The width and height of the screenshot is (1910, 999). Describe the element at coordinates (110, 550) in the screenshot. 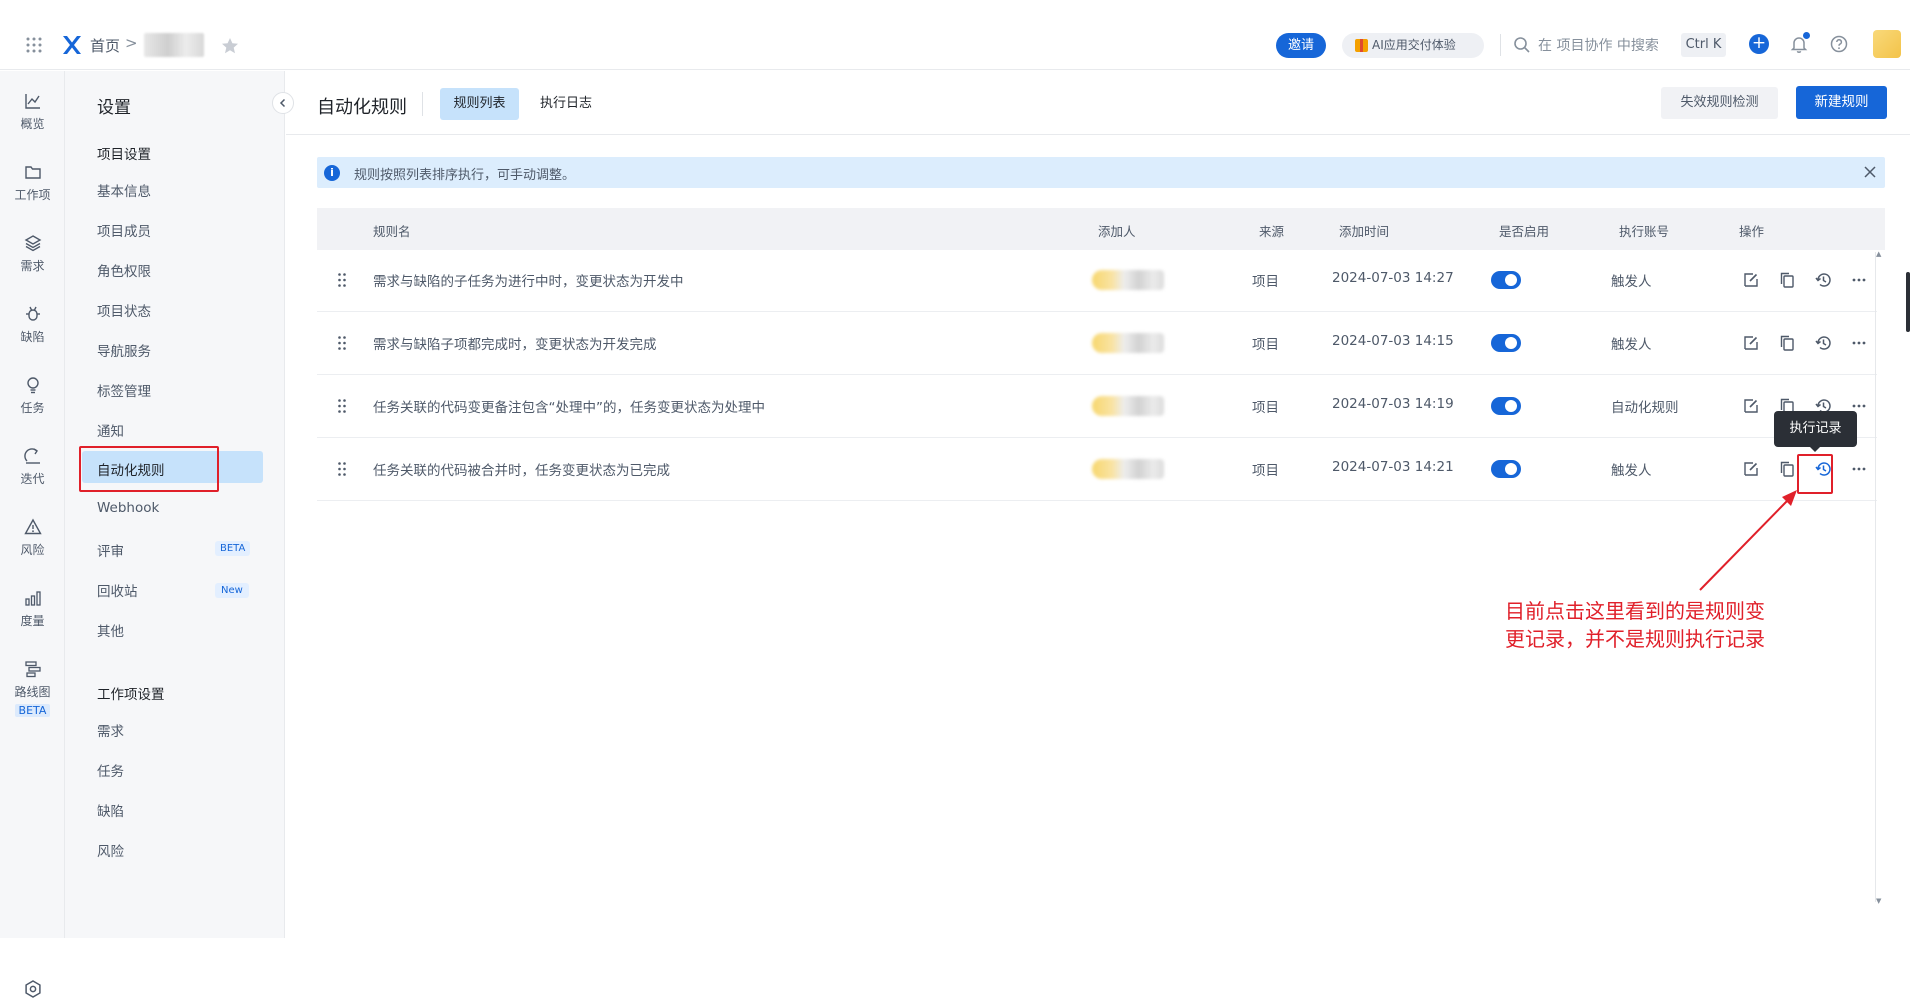

I see `settings-item-review: 评审` at that location.